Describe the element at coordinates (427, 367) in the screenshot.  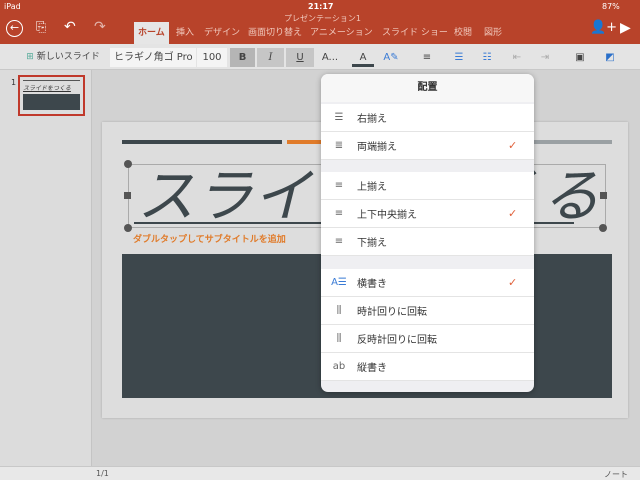
I see `vertical-text-item: ab 縦書き` at that location.